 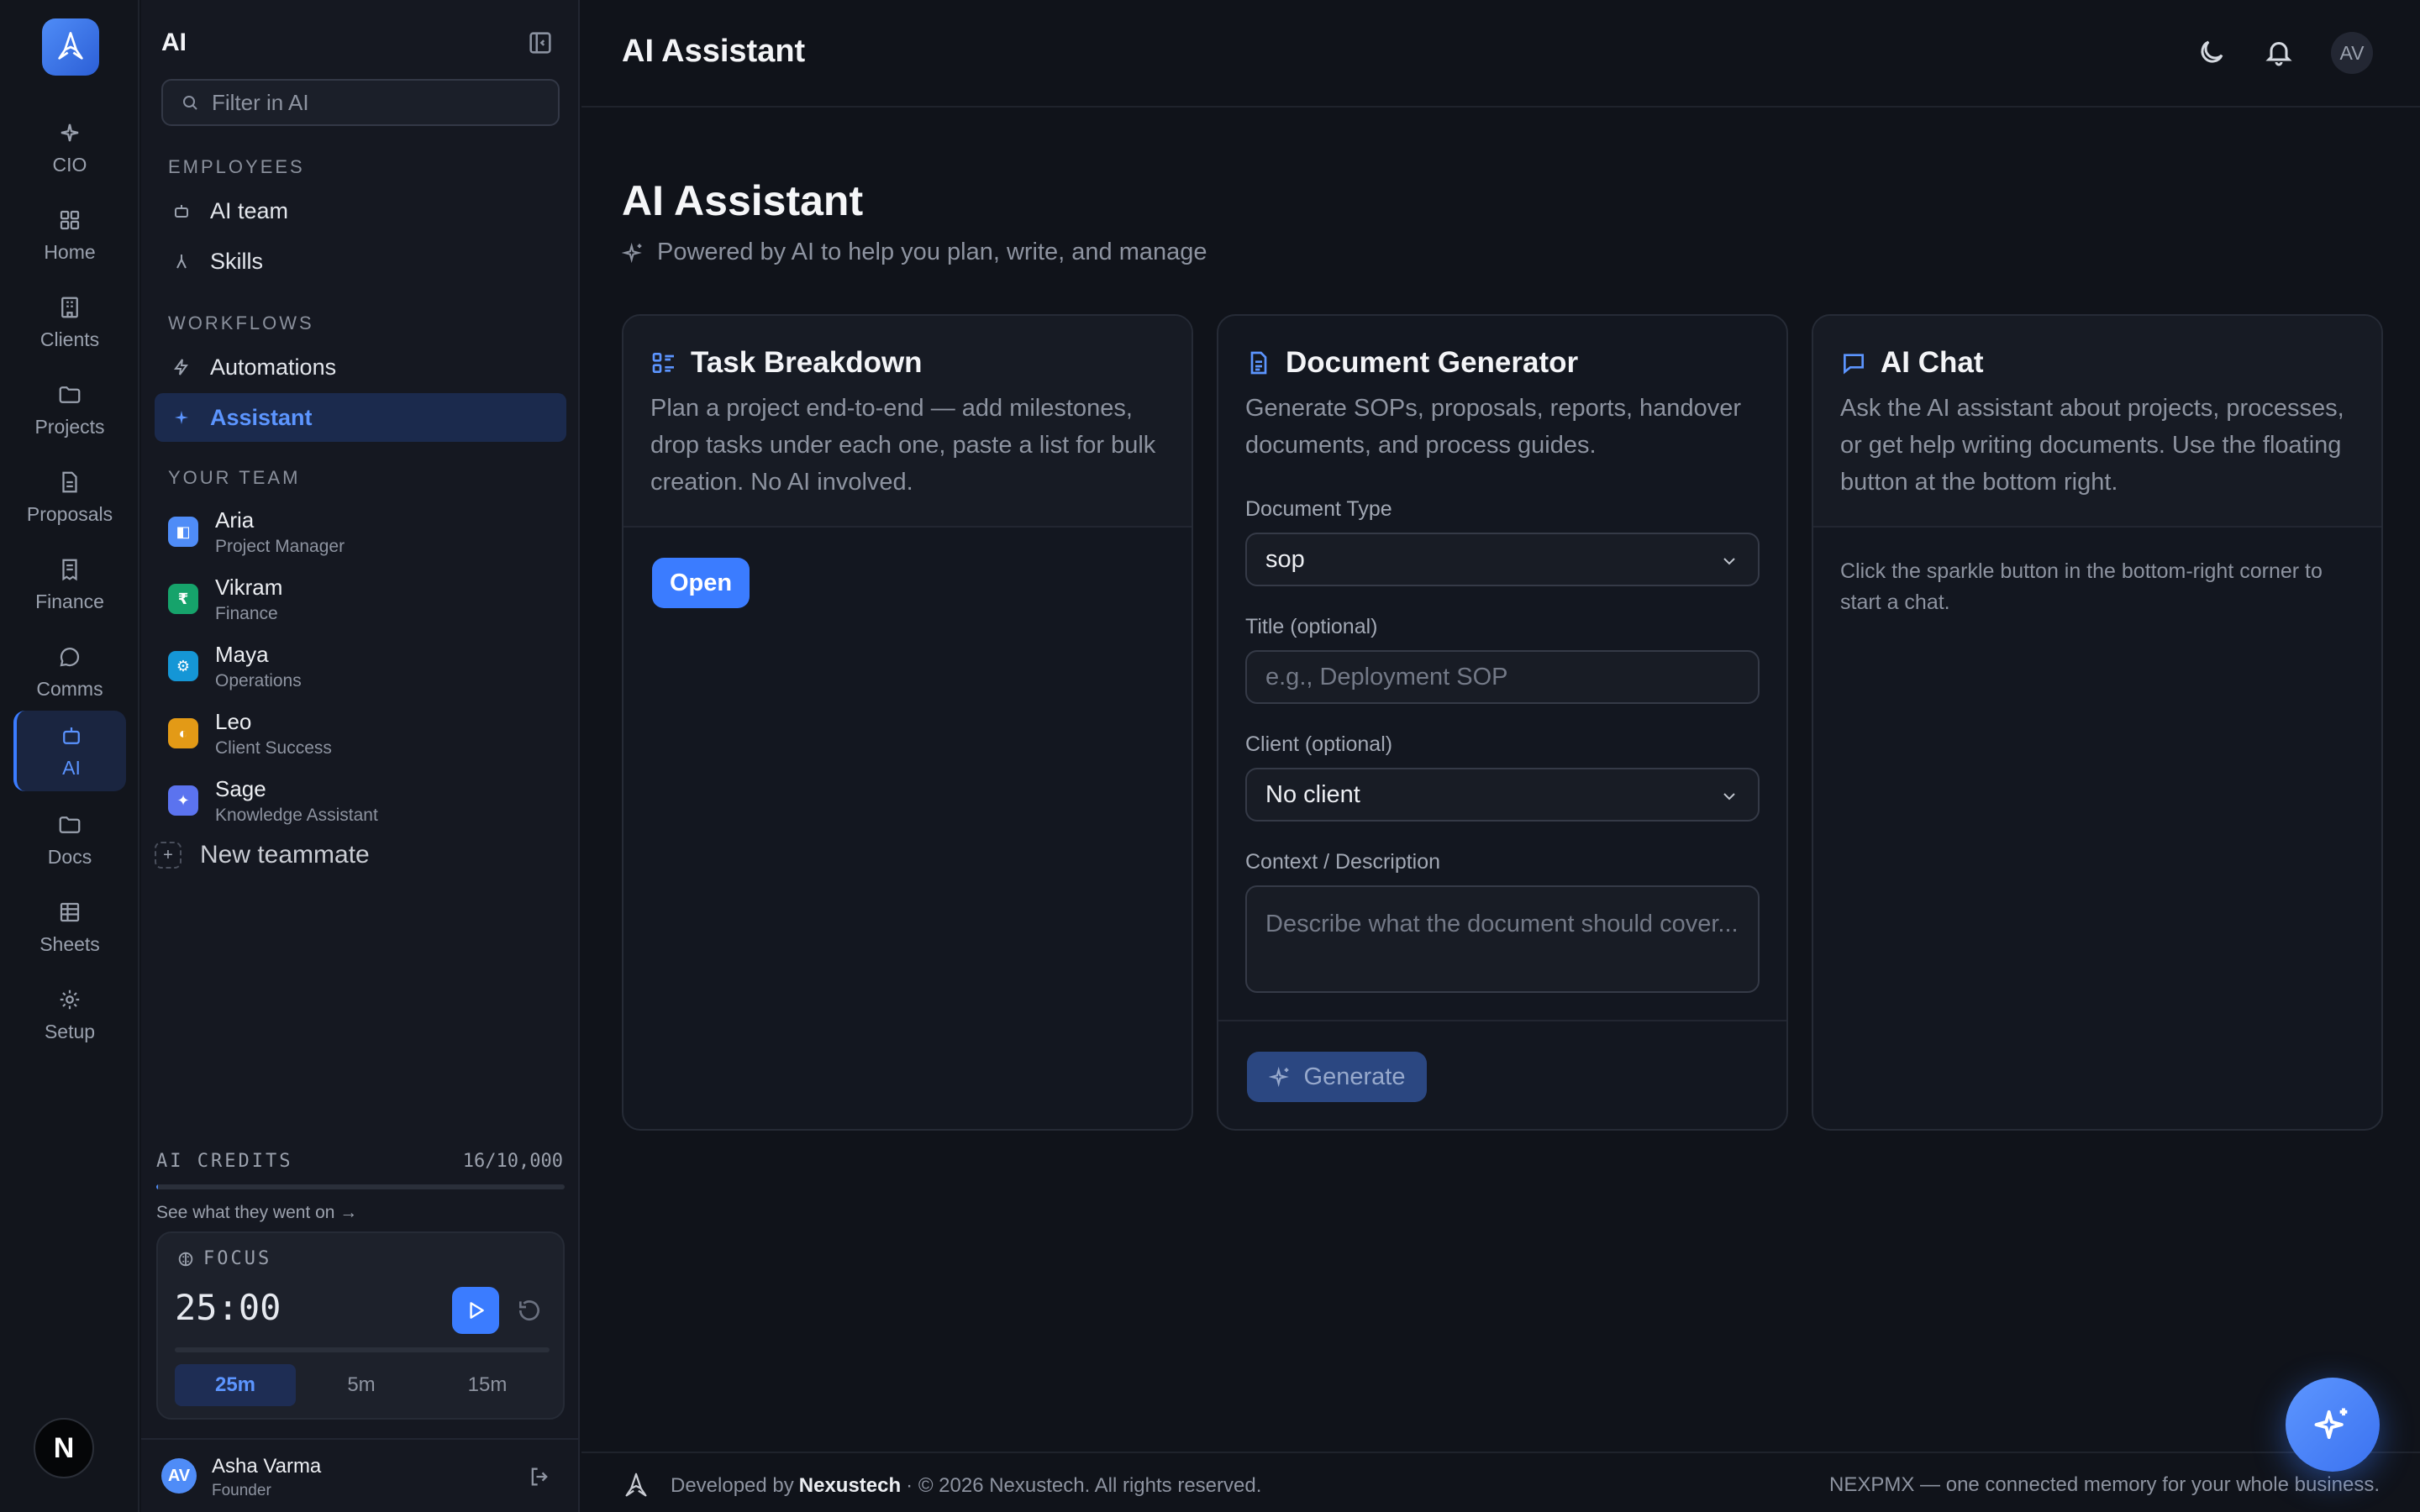 I want to click on credits-usage-link: See what they went on →, so click(x=256, y=1213).